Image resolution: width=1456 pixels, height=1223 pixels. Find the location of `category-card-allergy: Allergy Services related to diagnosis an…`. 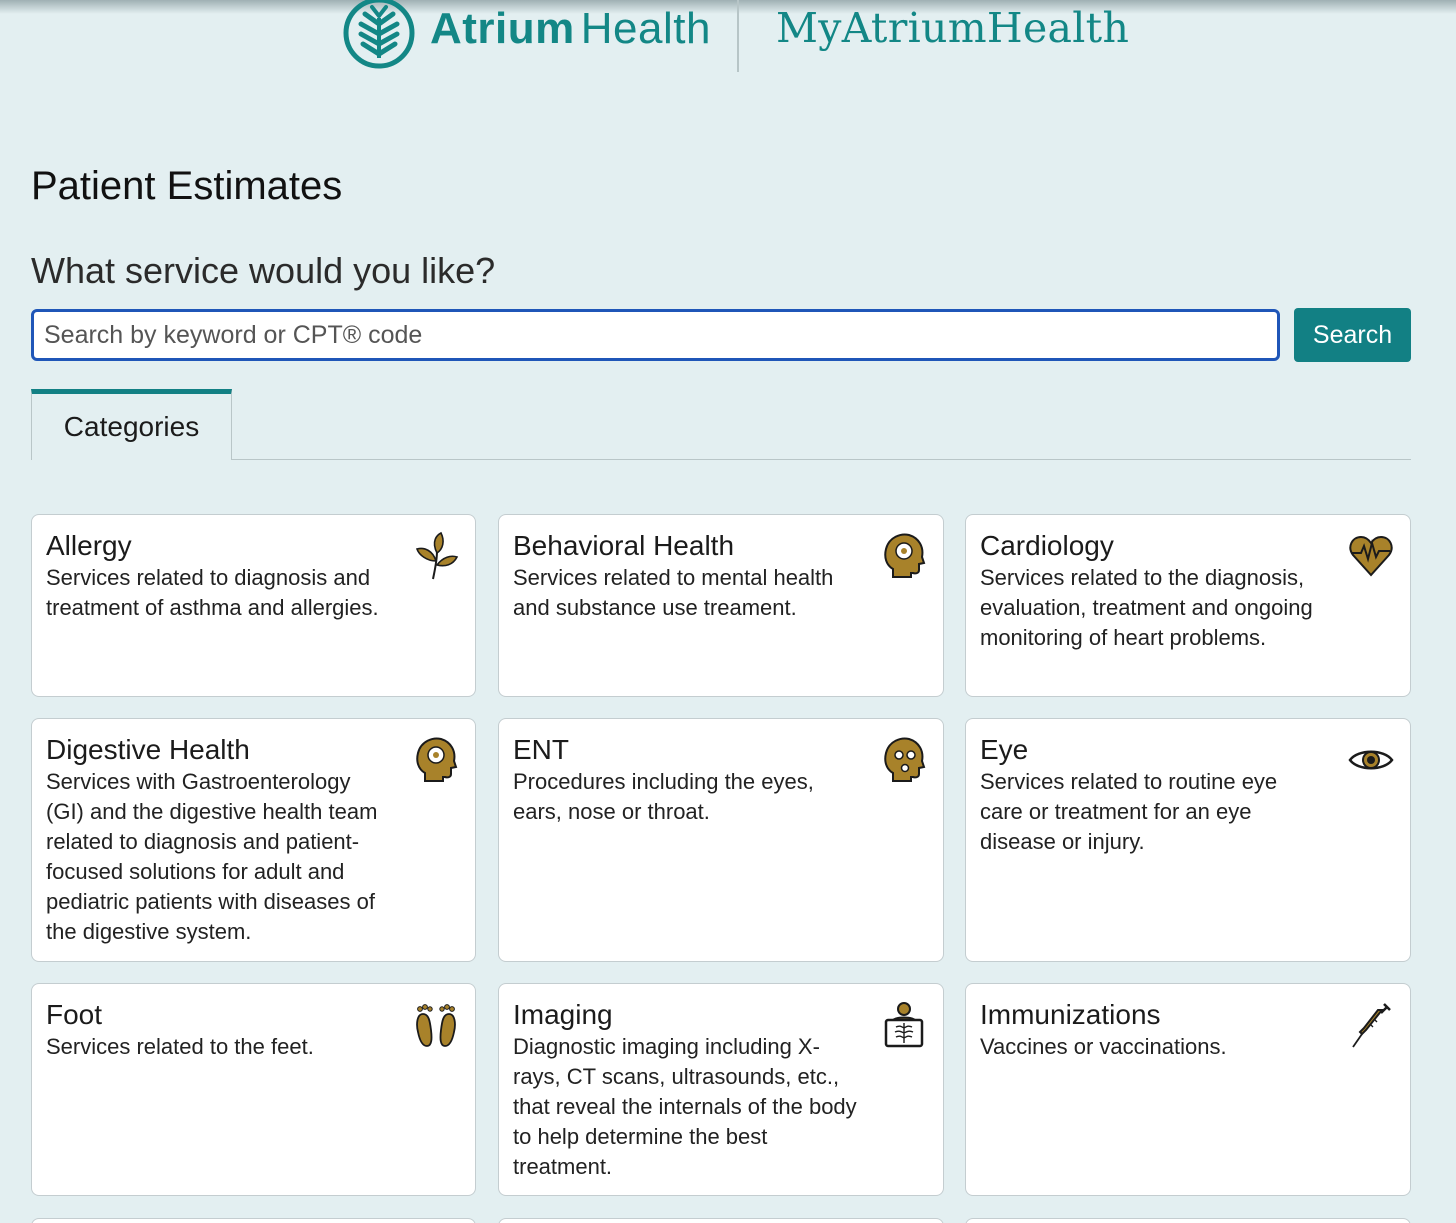

category-card-allergy: Allergy Services related to diagnosis an… is located at coordinates (253, 605).